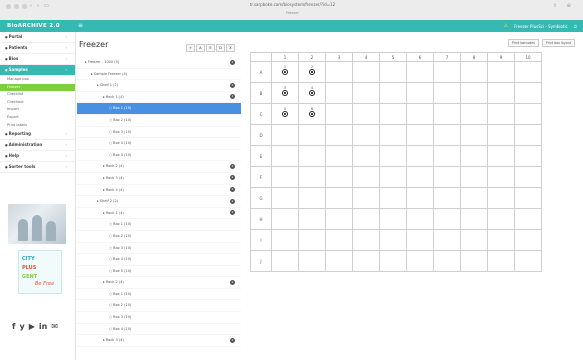 This screenshot has height=360, width=583. I want to click on linkedin-icon: in, so click(43, 326).